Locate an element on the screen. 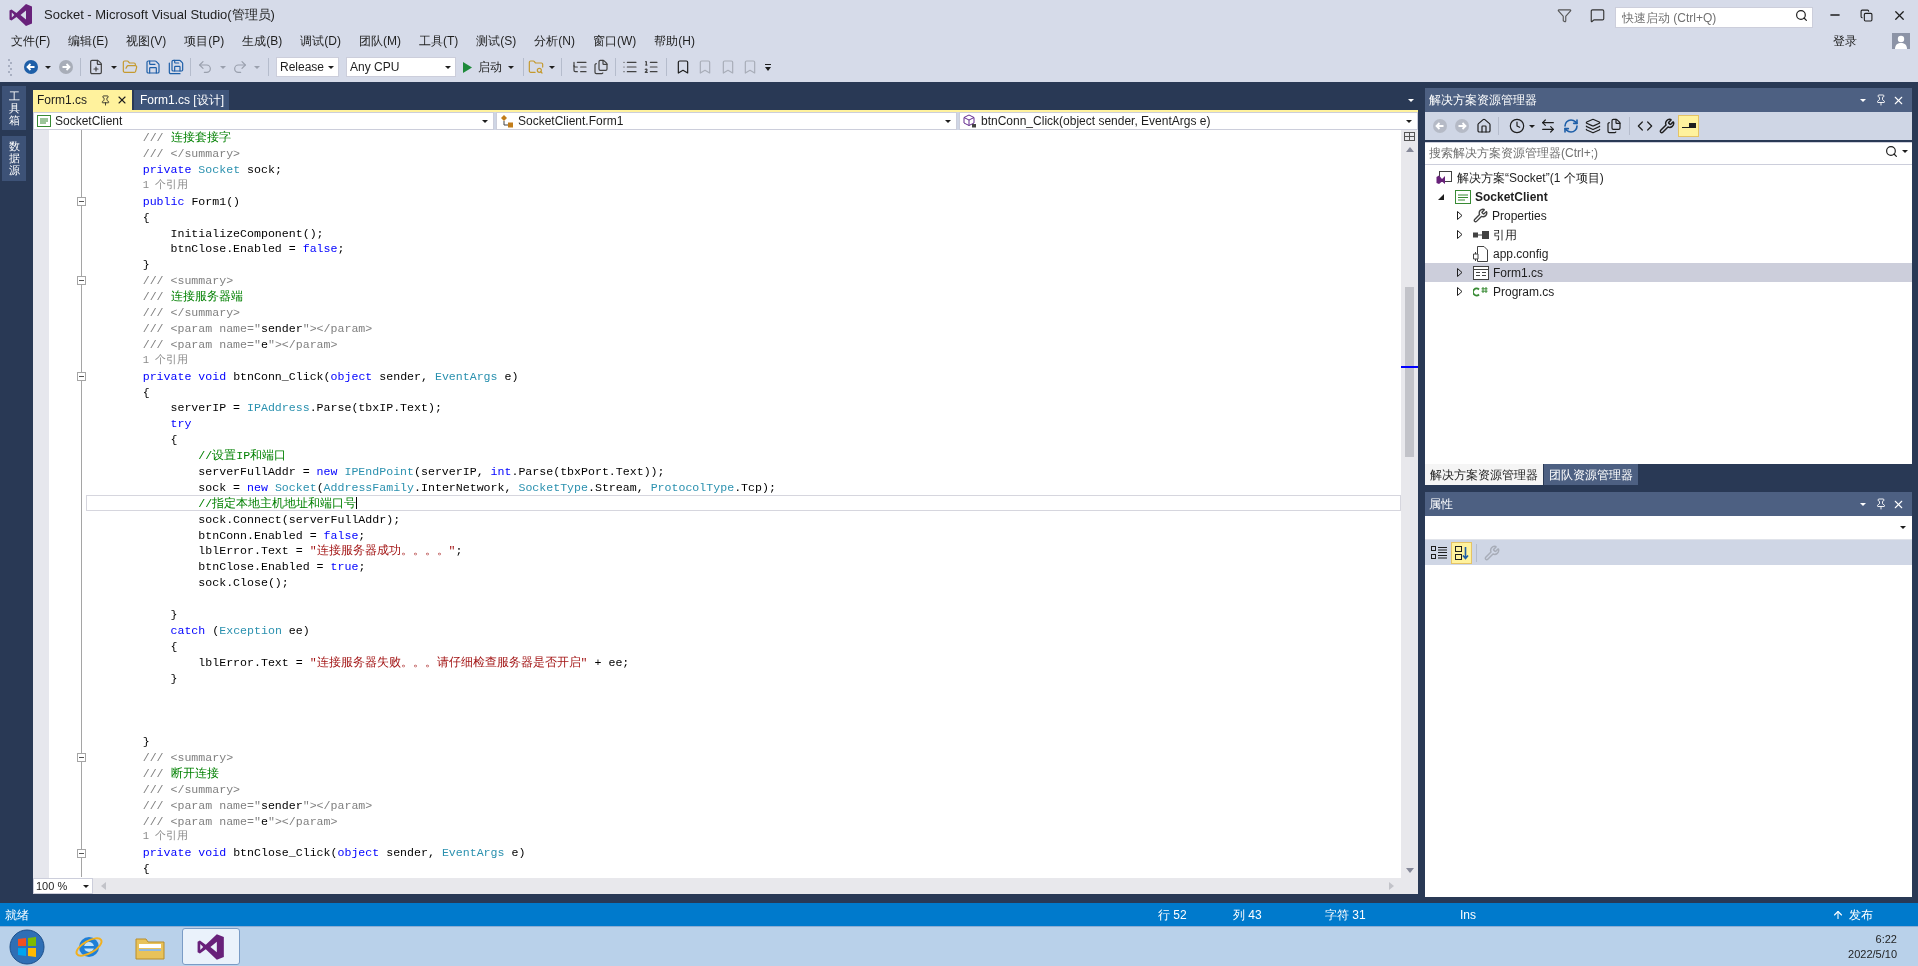  menu-item: 文件(F) is located at coordinates (31, 41).